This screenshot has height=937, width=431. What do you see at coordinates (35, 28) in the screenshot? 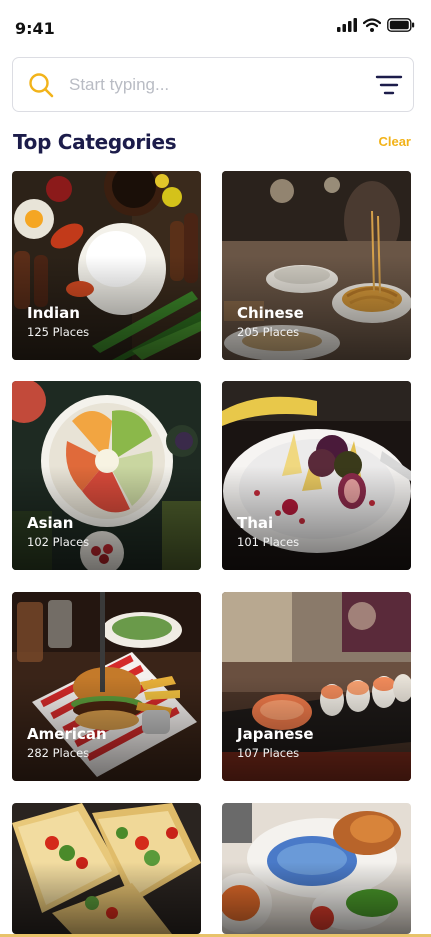
I see `status-time: 9:41` at bounding box center [35, 28].